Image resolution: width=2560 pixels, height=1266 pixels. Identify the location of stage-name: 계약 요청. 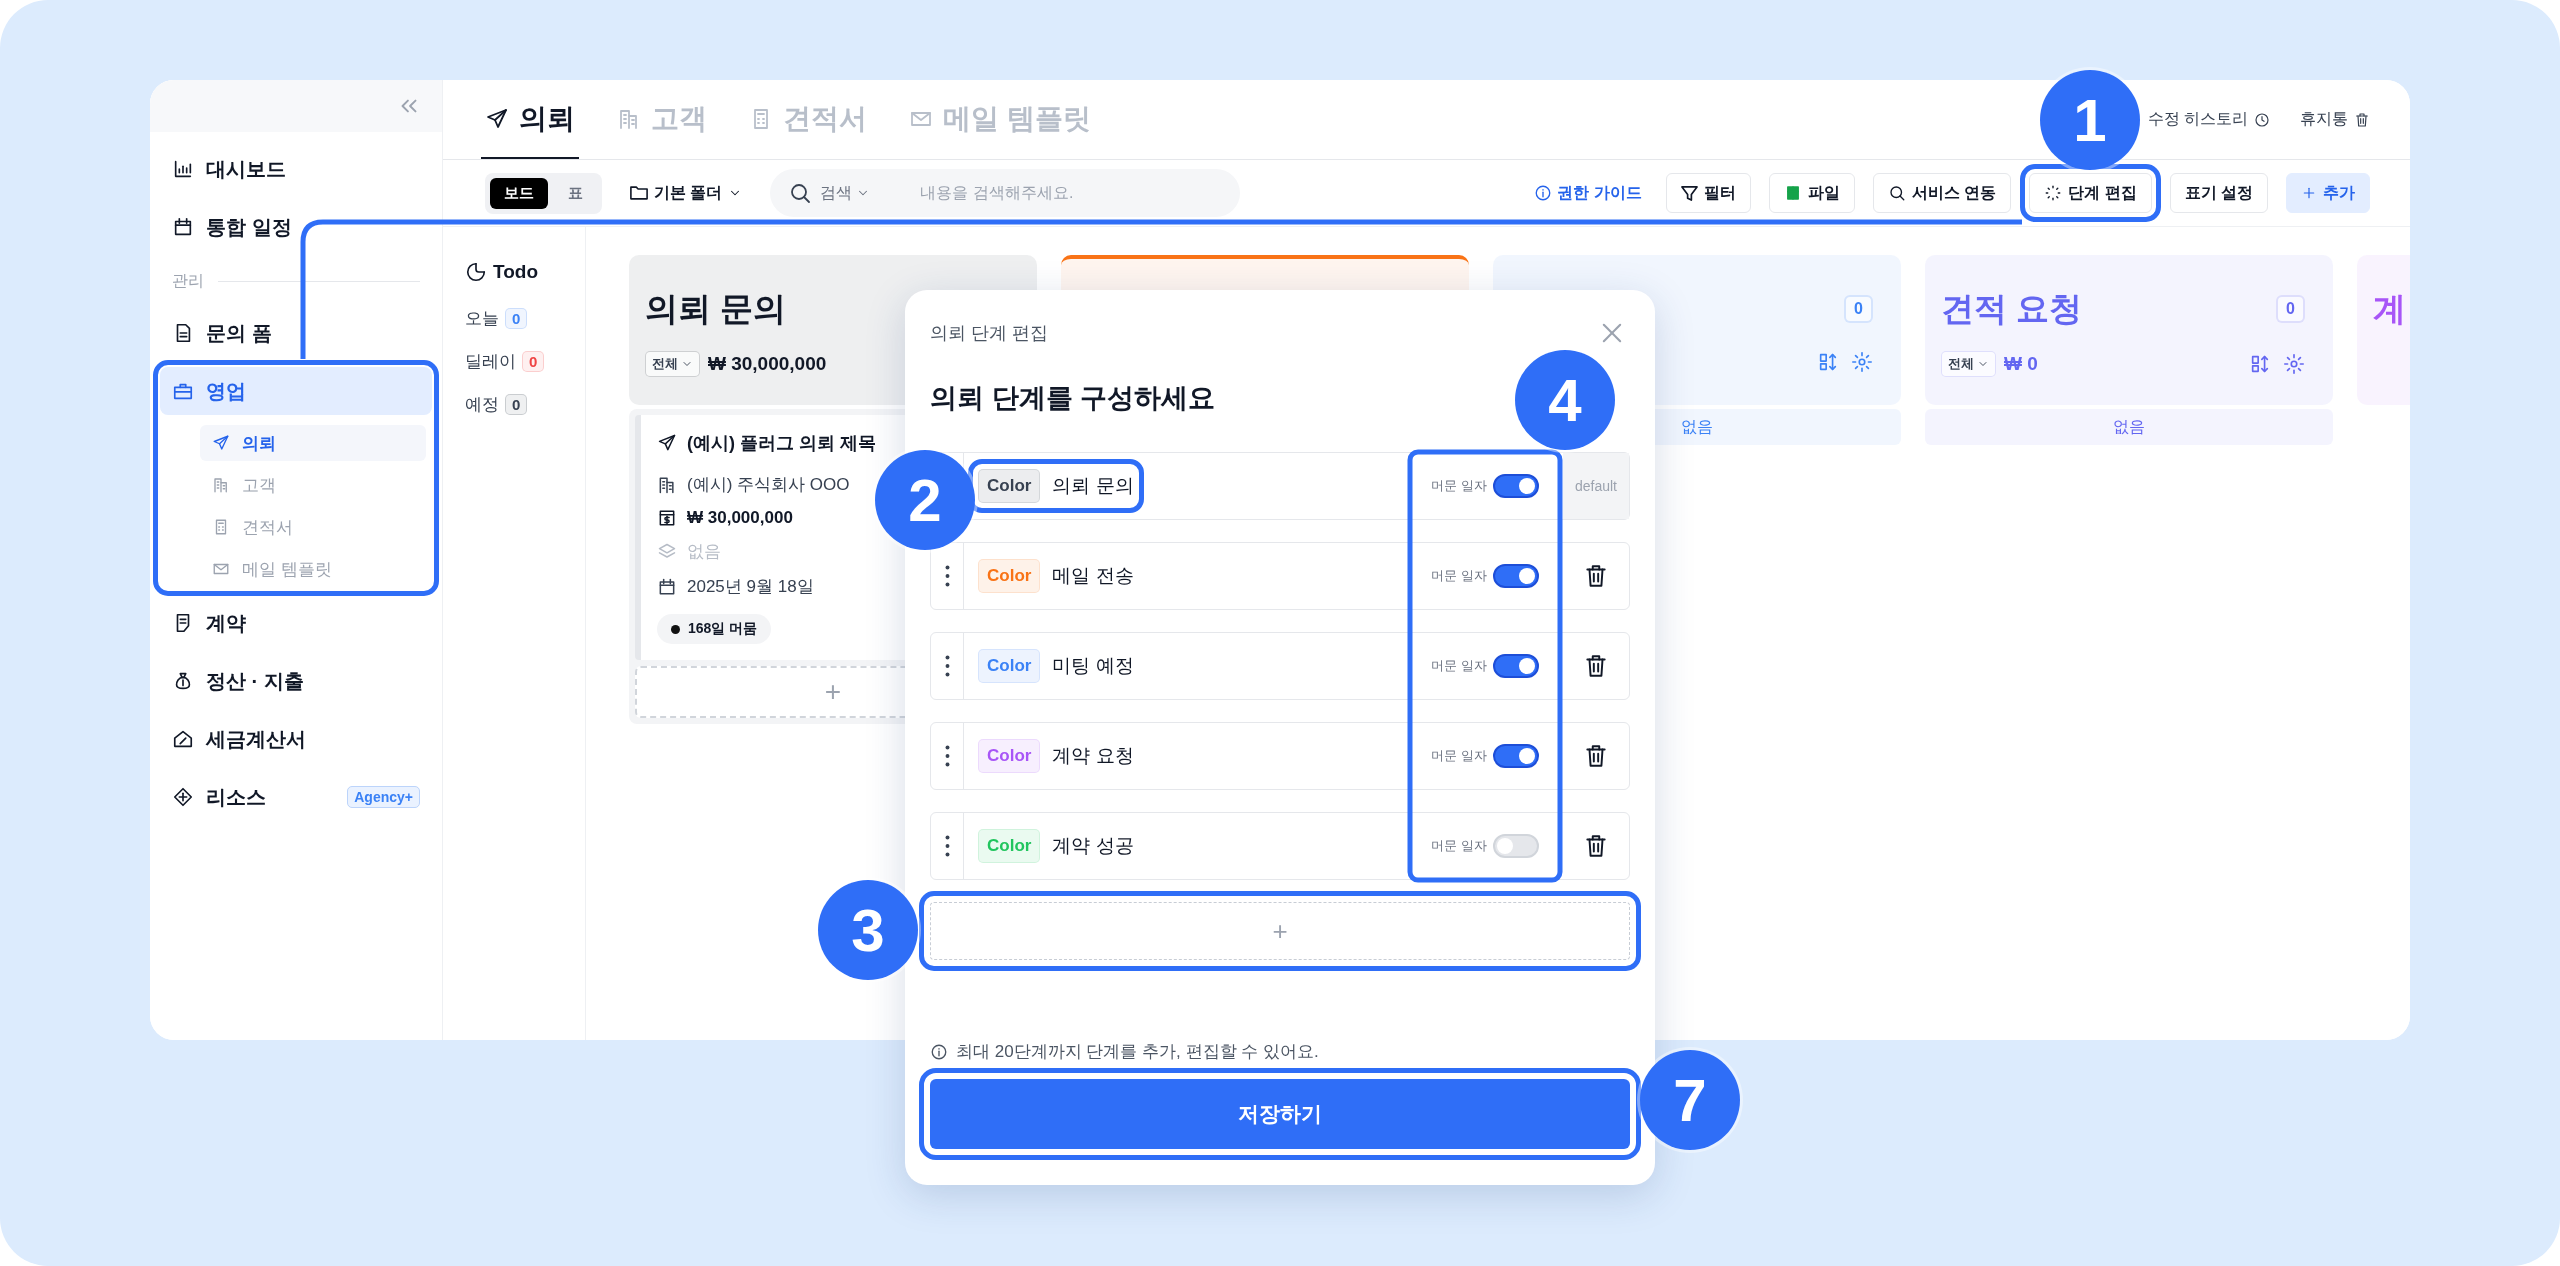
(1093, 756).